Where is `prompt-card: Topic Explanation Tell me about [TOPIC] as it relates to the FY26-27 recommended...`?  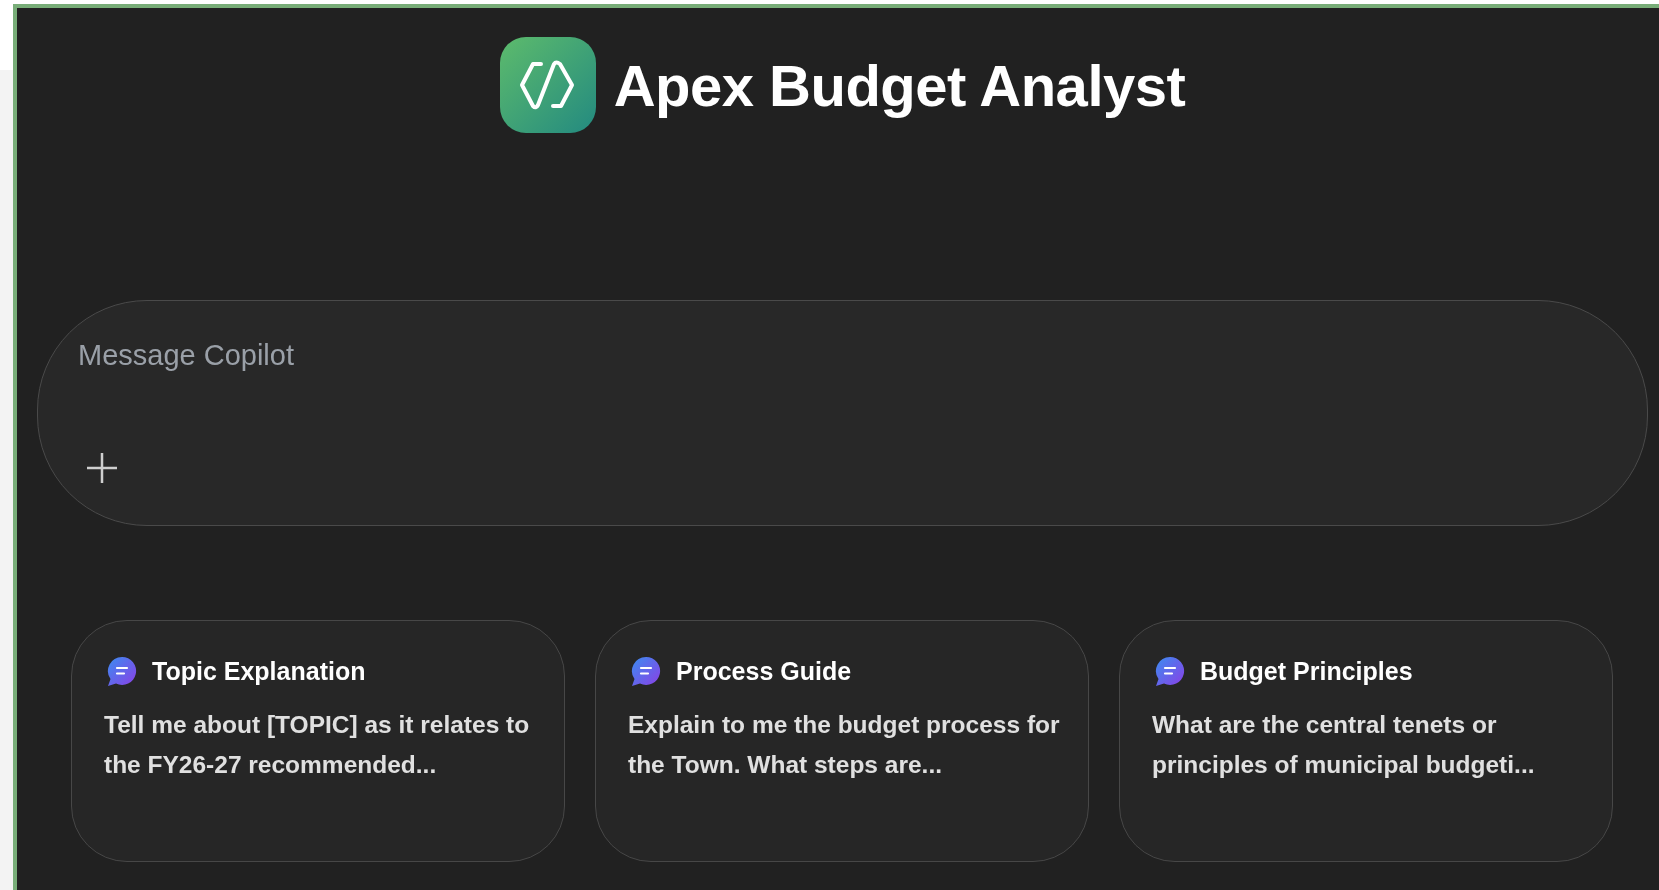 prompt-card: Topic Explanation Tell me about [TOPIC] as it relates to the FY26-27 recommended... is located at coordinates (318, 741).